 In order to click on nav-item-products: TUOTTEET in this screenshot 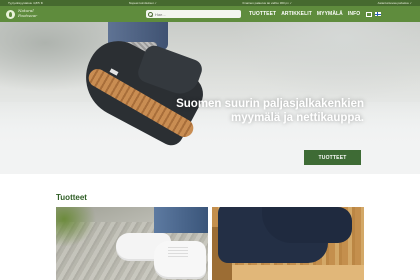, I will do `click(262, 14)`.